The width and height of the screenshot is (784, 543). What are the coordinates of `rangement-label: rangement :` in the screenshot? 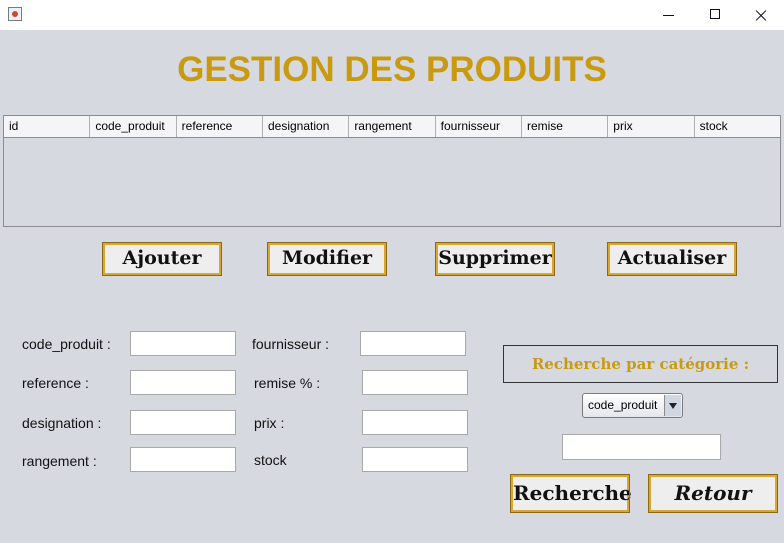 It's located at (59, 461).